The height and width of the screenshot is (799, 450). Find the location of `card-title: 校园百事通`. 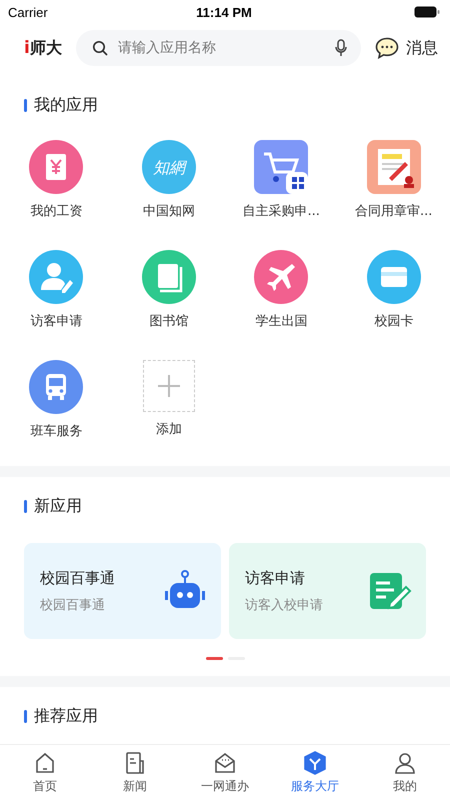

card-title: 校园百事通 is located at coordinates (77, 578).